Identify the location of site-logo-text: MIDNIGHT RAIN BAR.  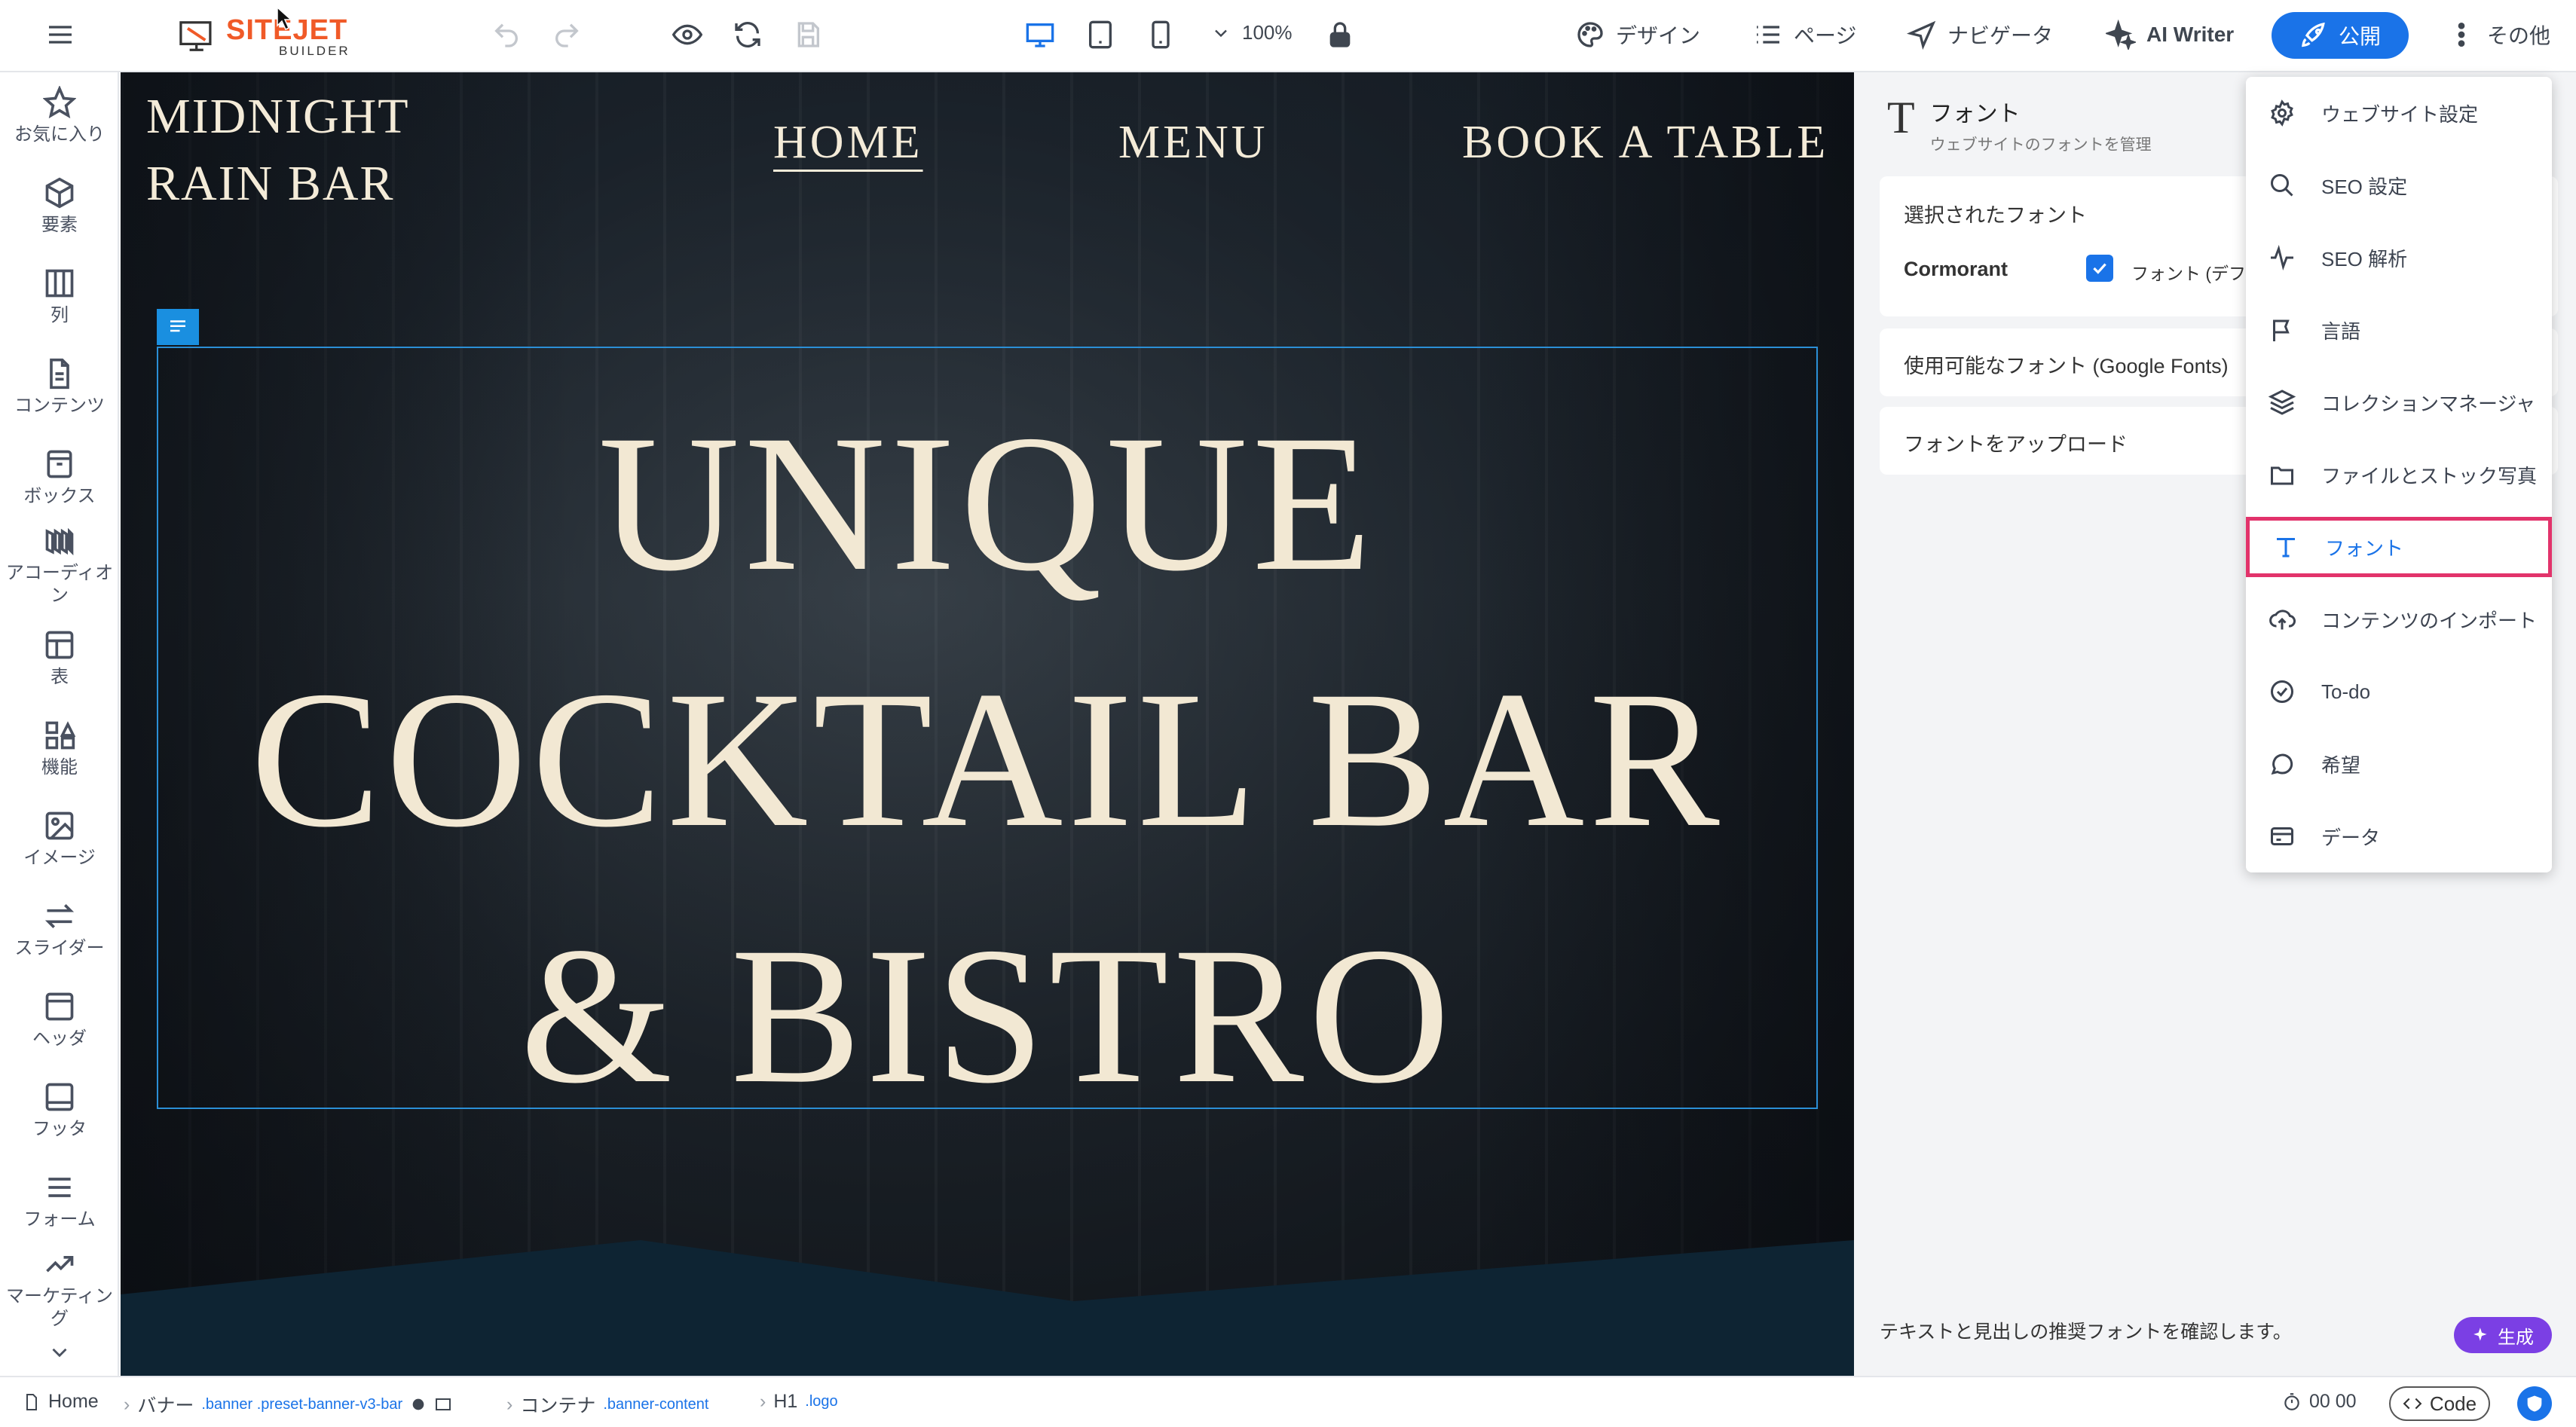
(304, 150).